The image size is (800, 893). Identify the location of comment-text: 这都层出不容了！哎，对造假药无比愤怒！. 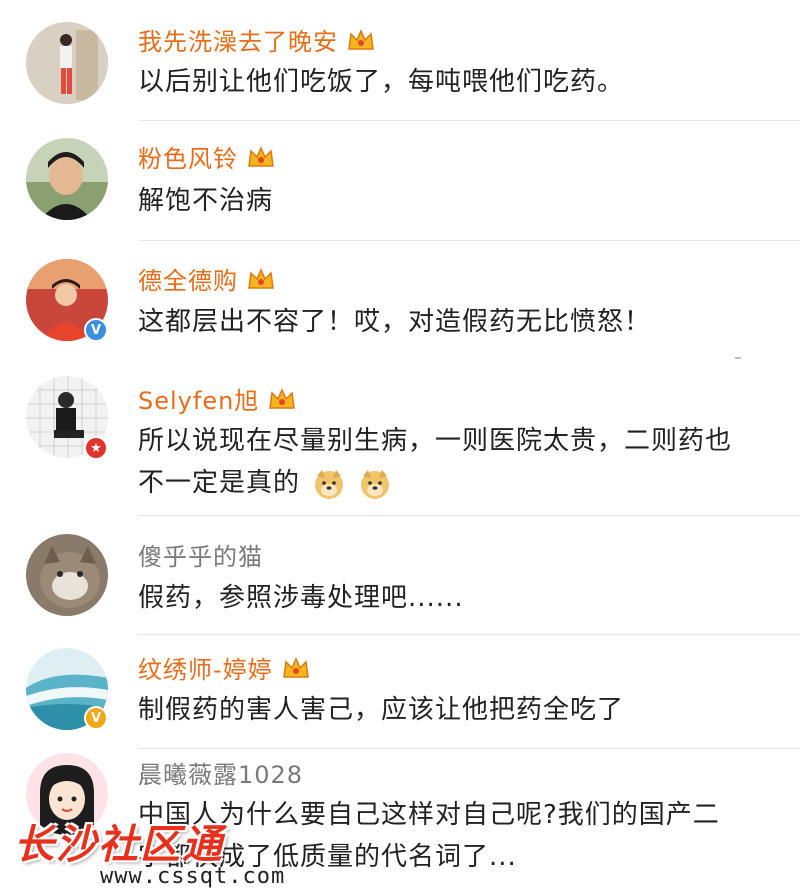
(395, 322).